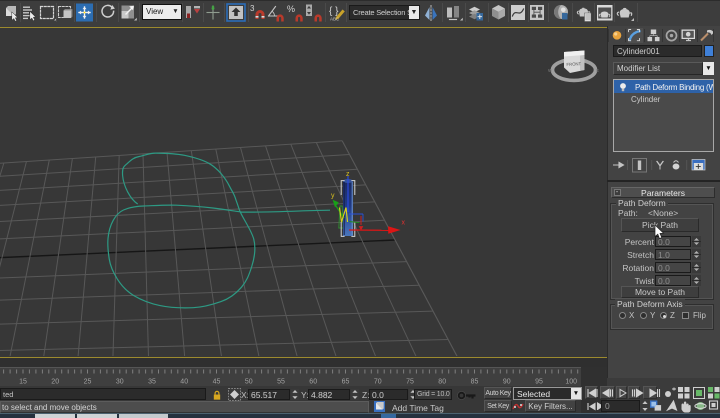  What do you see at coordinates (507, 382) in the screenshot?
I see `svg-text: 90` at bounding box center [507, 382].